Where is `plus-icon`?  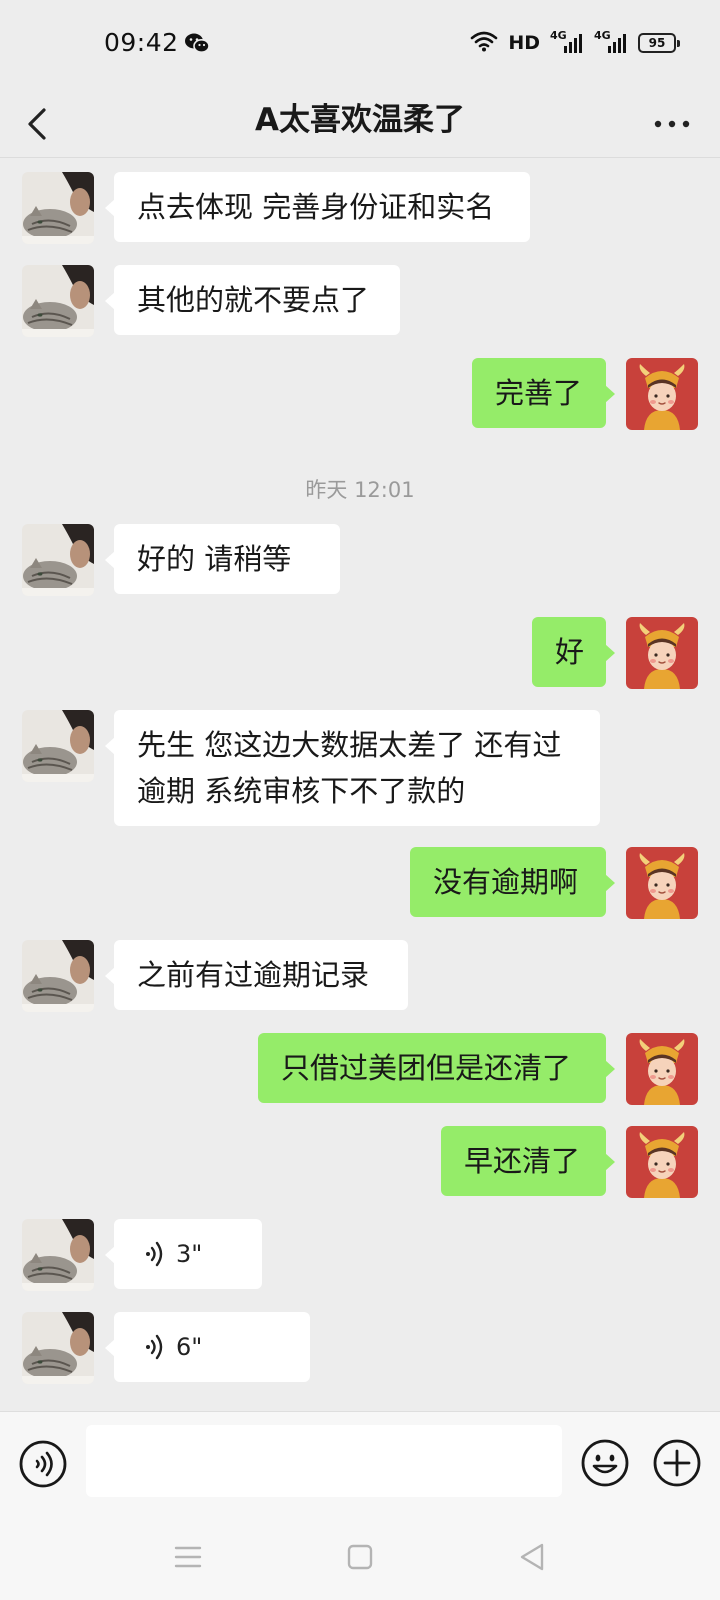 plus-icon is located at coordinates (677, 1463).